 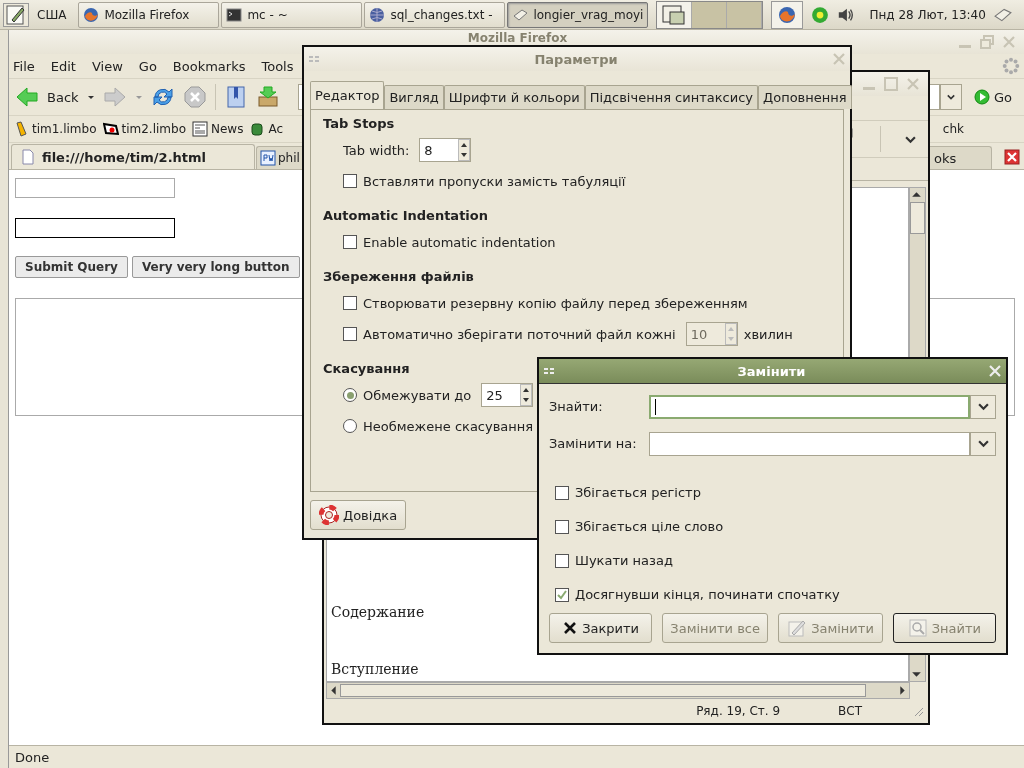 I want to click on windows-icon, so click(x=674, y=14).